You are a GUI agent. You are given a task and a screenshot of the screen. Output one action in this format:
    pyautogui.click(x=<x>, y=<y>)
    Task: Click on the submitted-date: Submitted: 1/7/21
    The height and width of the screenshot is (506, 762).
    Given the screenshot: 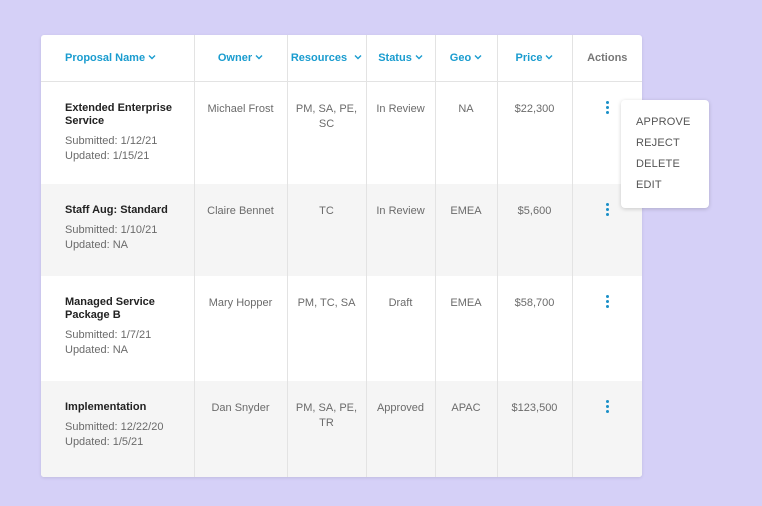 What is the action you would take?
    pyautogui.click(x=108, y=334)
    